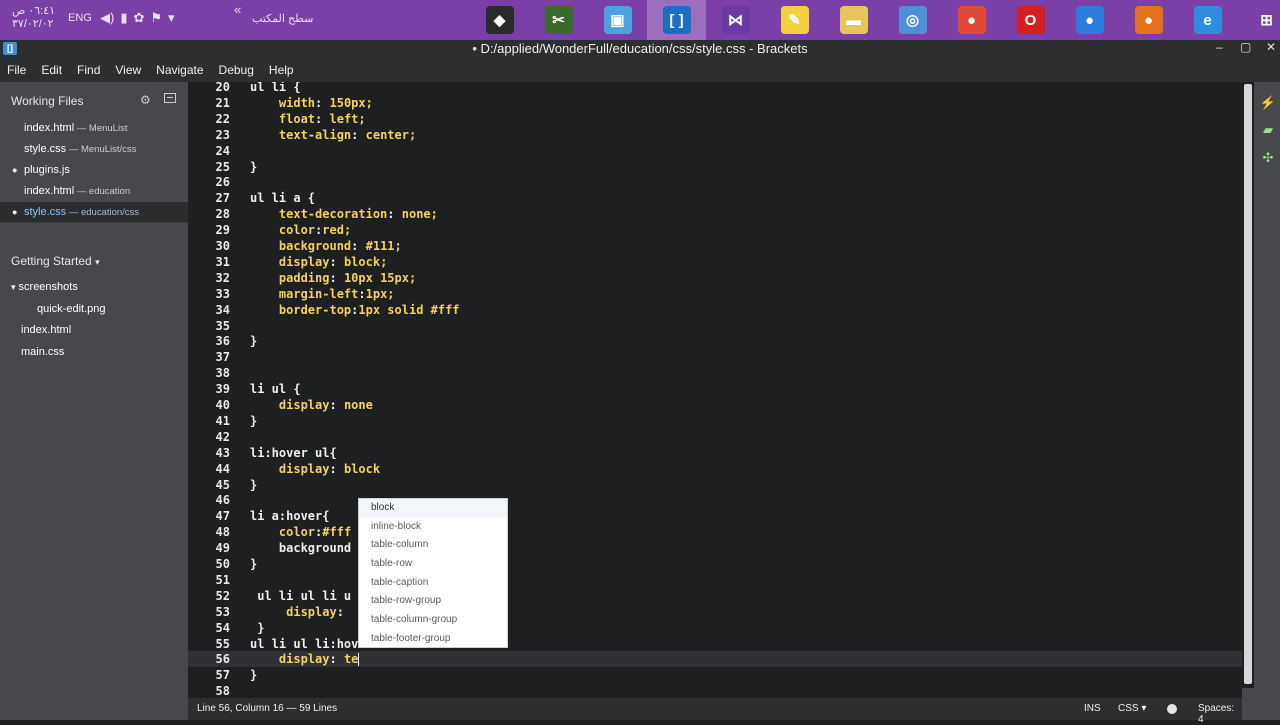  Describe the element at coordinates (715, 564) in the screenshot. I see `code-line: 50}` at that location.